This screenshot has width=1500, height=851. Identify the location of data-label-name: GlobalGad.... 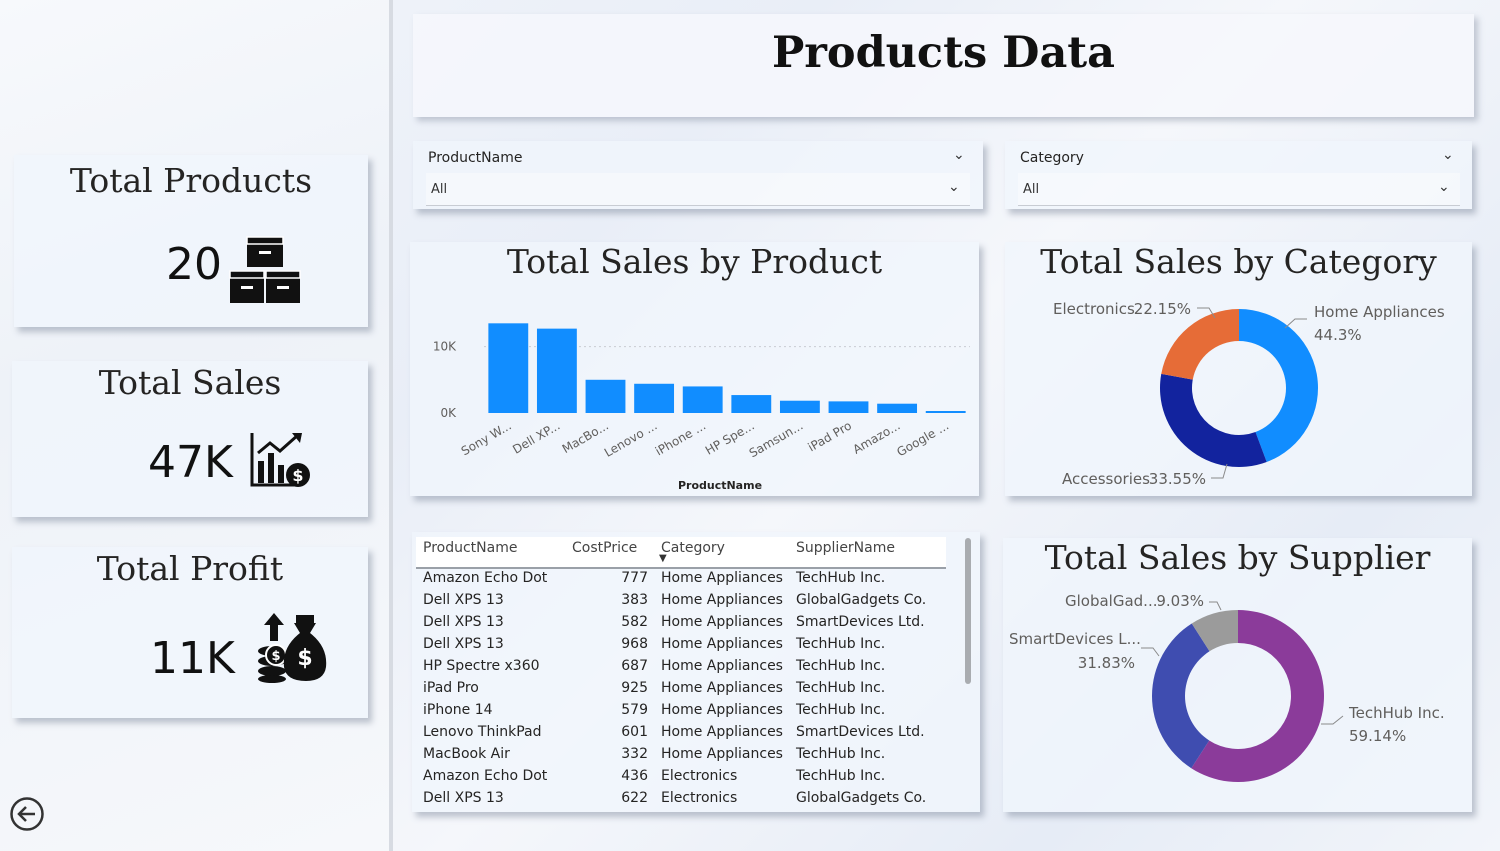
(1111, 601).